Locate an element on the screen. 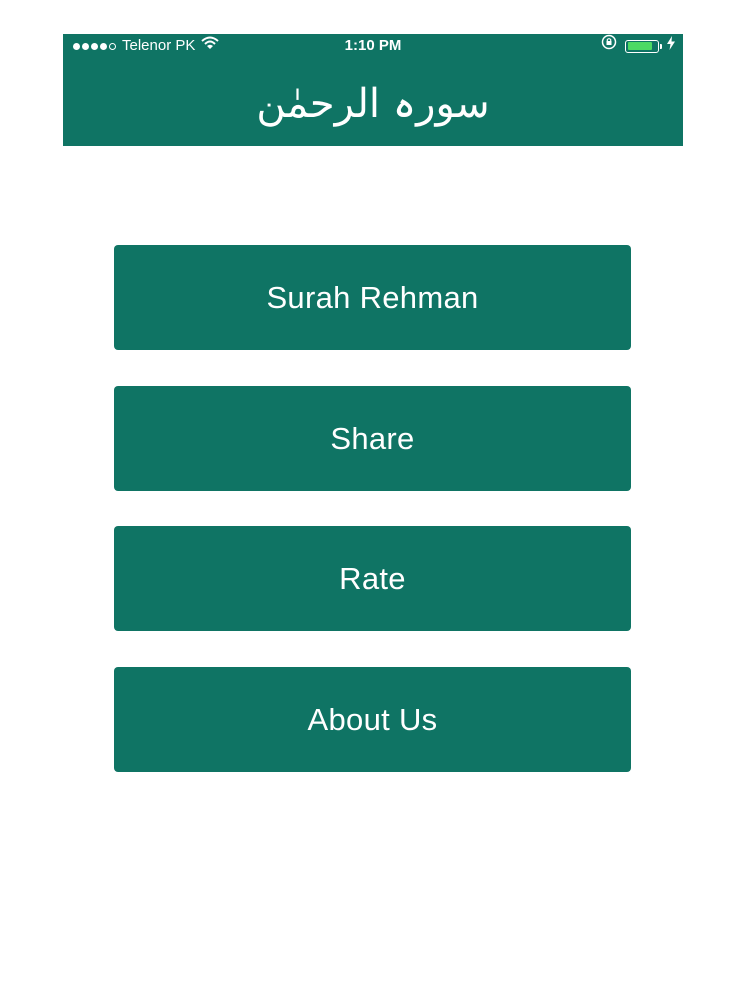 The height and width of the screenshot is (1000, 750). battery-icon is located at coordinates (643, 46).